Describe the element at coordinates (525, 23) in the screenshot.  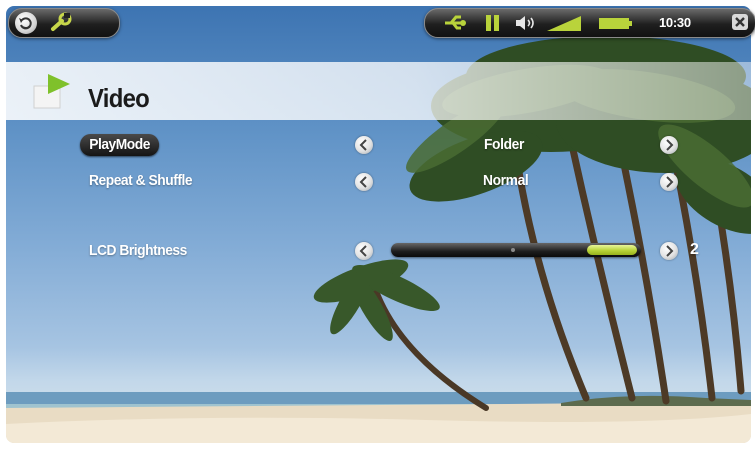
I see `speaker-icon` at that location.